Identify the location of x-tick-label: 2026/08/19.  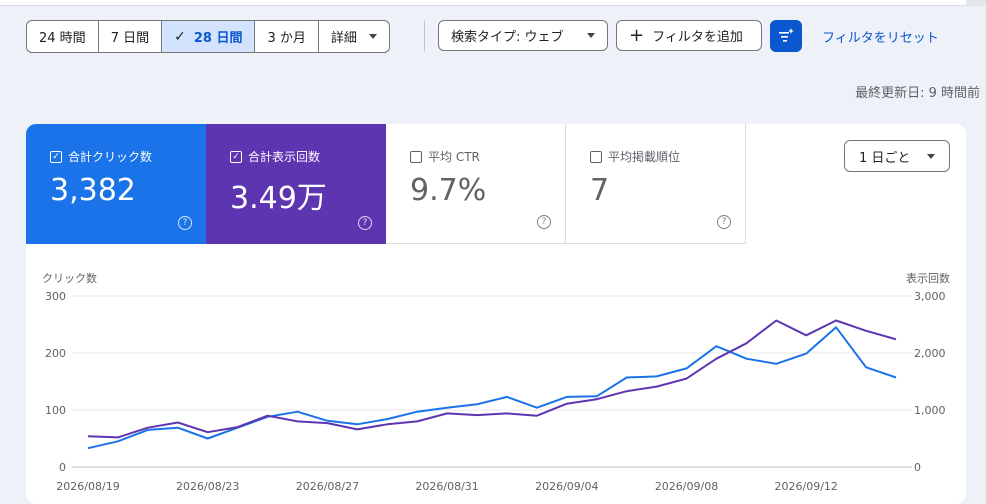
(87, 486).